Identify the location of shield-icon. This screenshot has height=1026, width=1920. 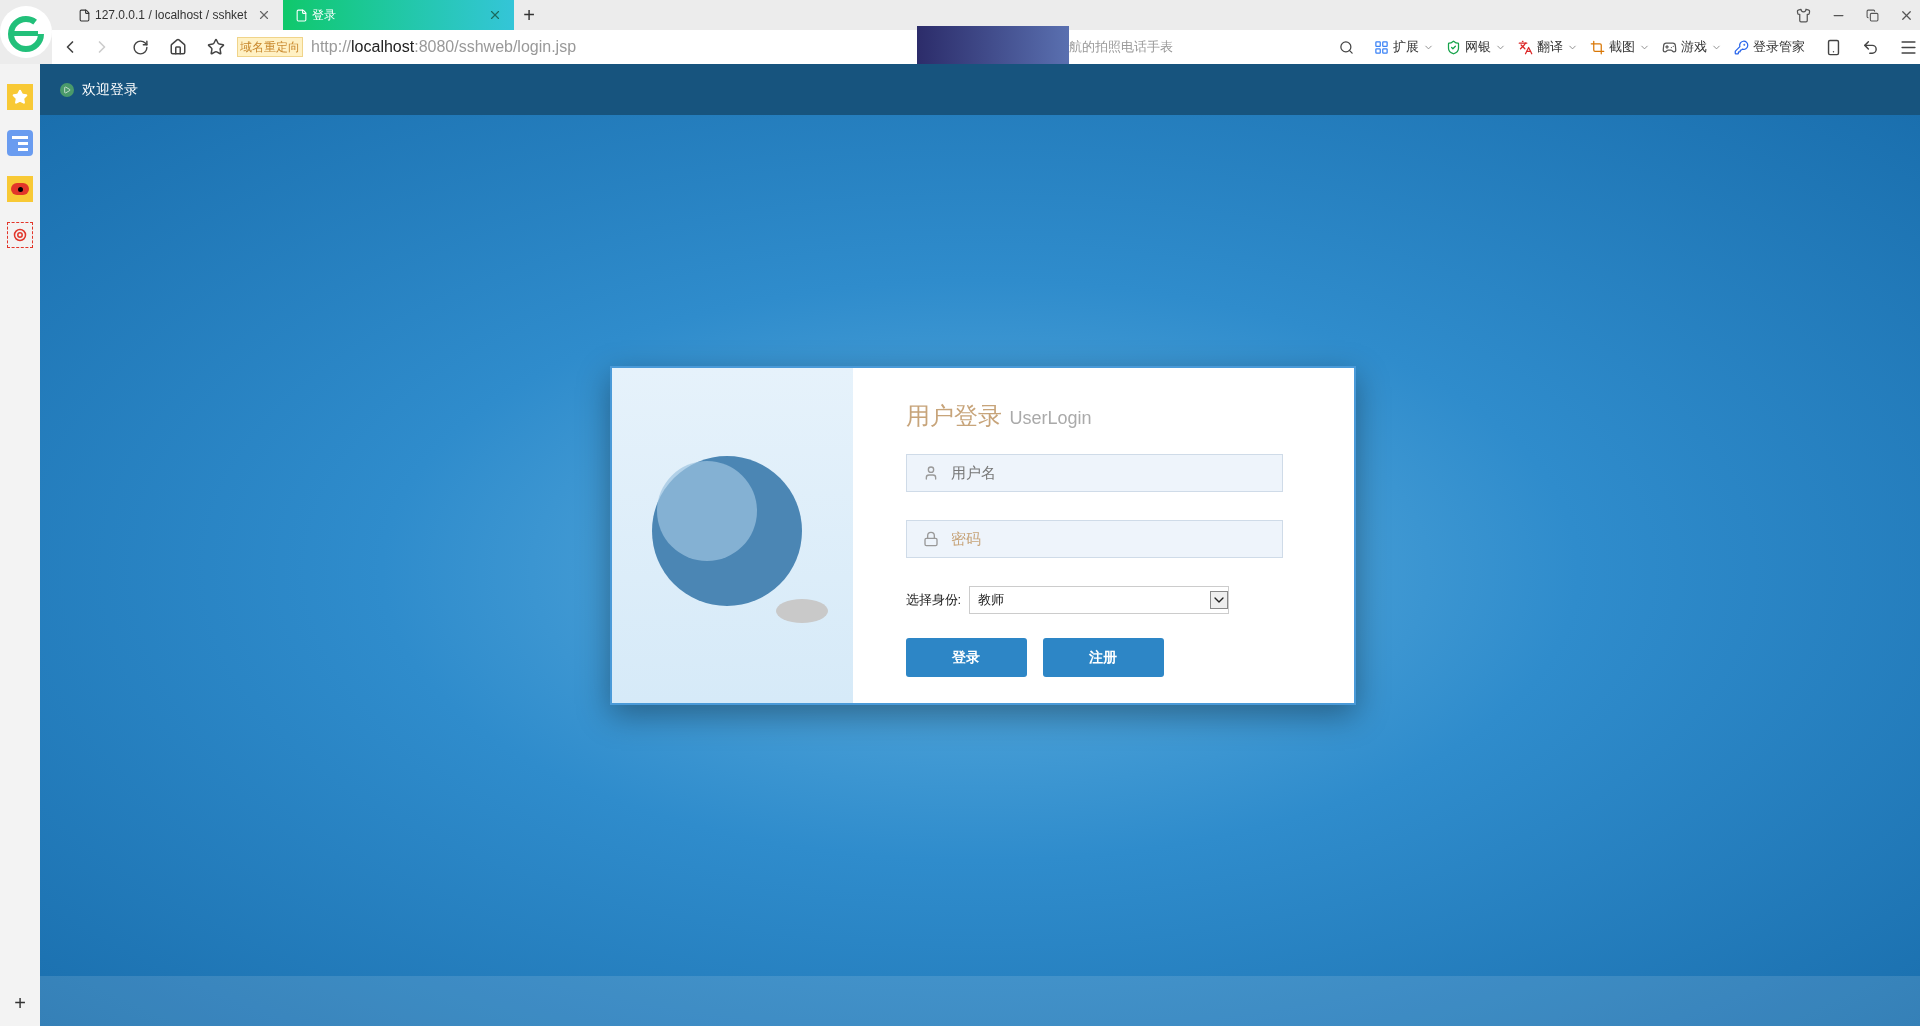
(1453, 47).